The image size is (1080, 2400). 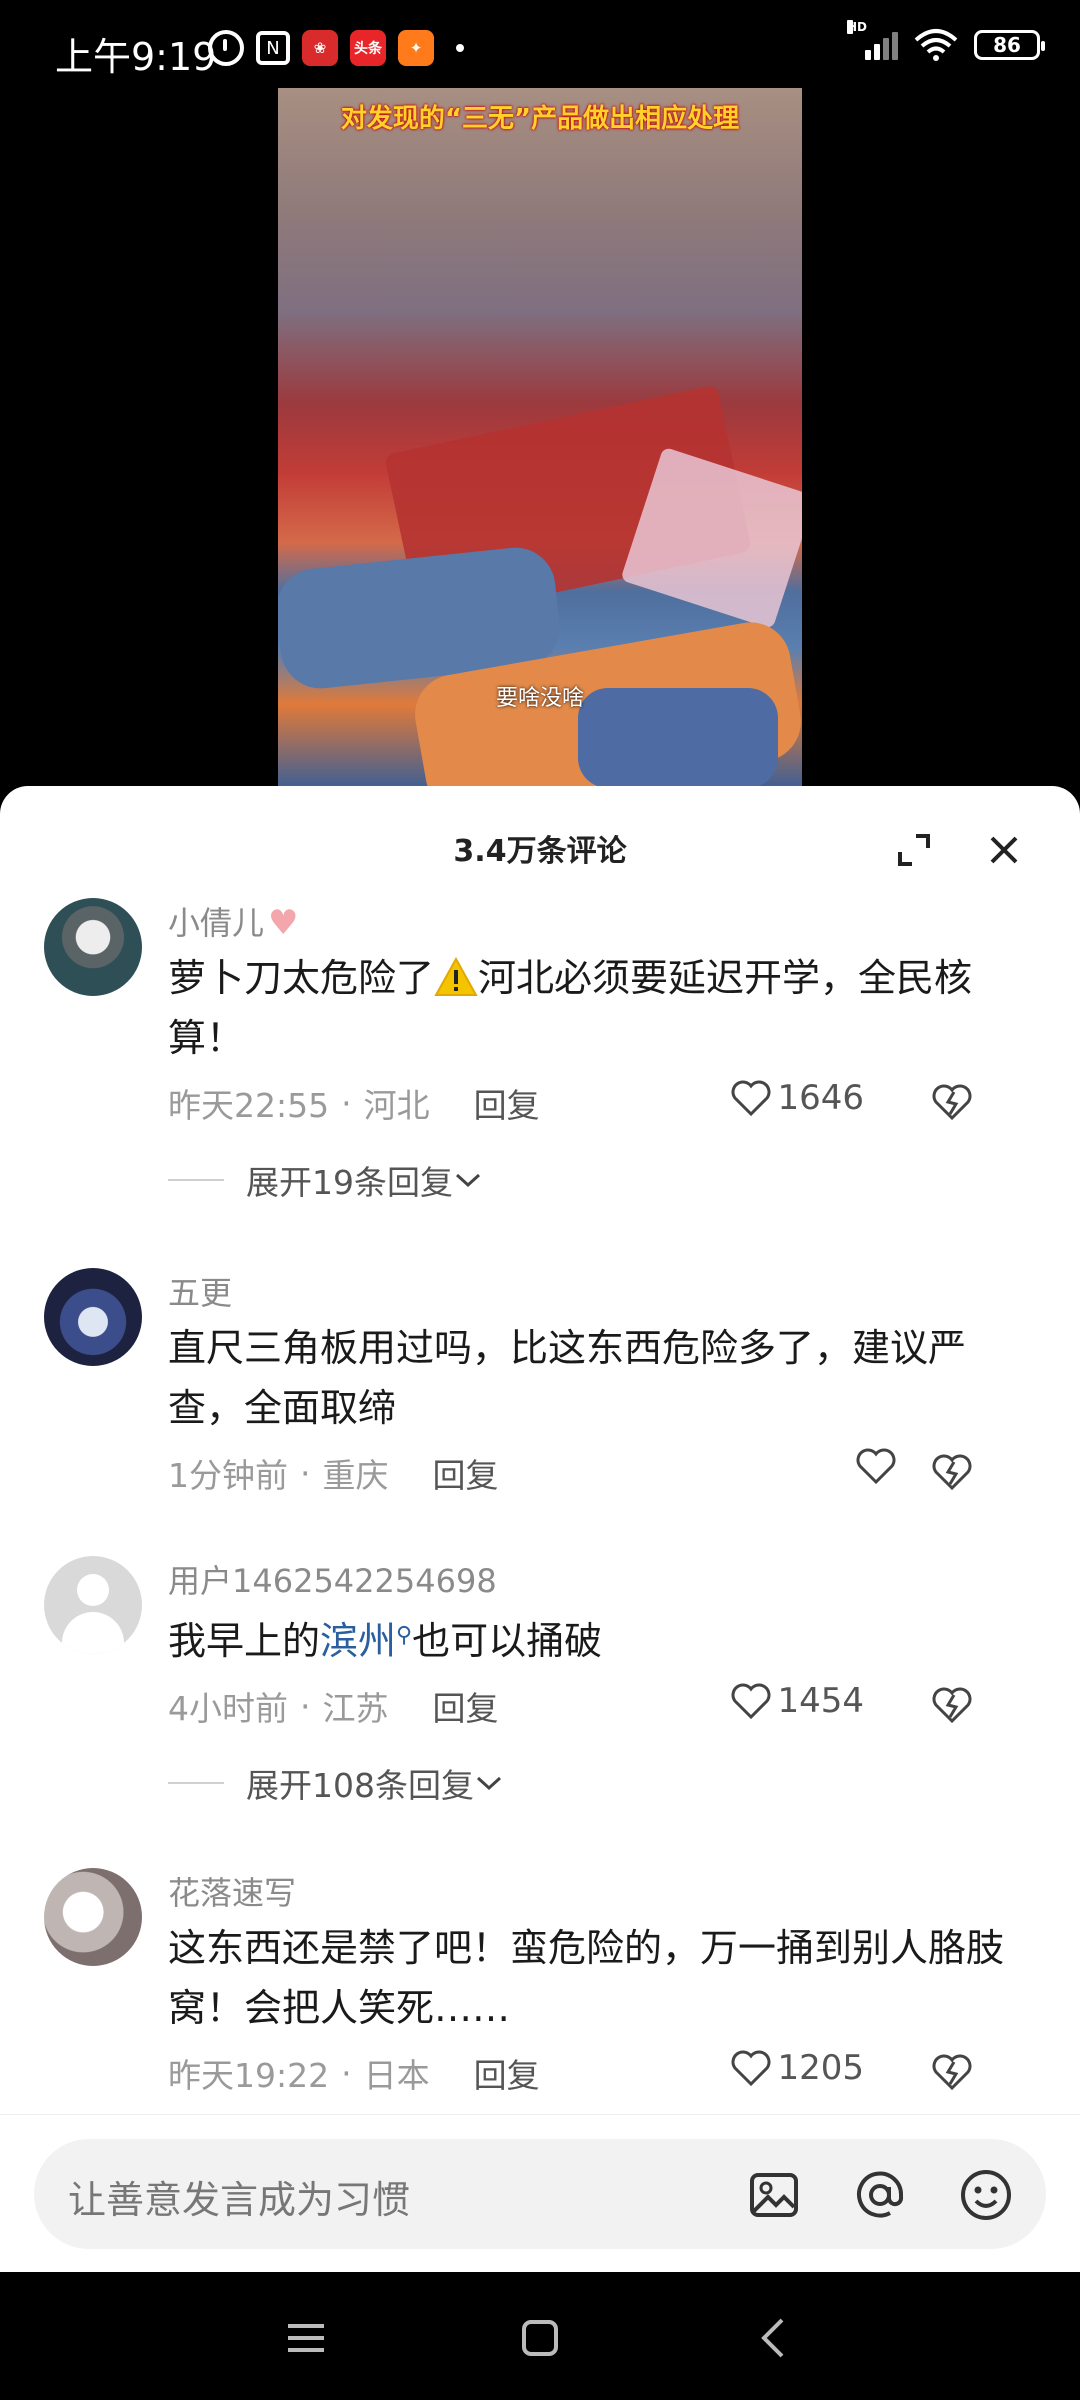 I want to click on like-button: 1205, so click(x=797, y=2068).